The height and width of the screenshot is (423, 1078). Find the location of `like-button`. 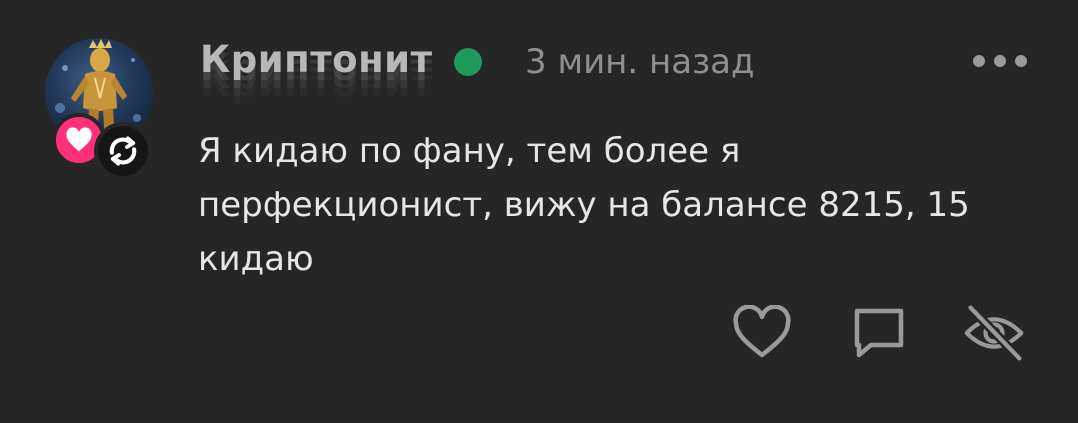

like-button is located at coordinates (762, 333).